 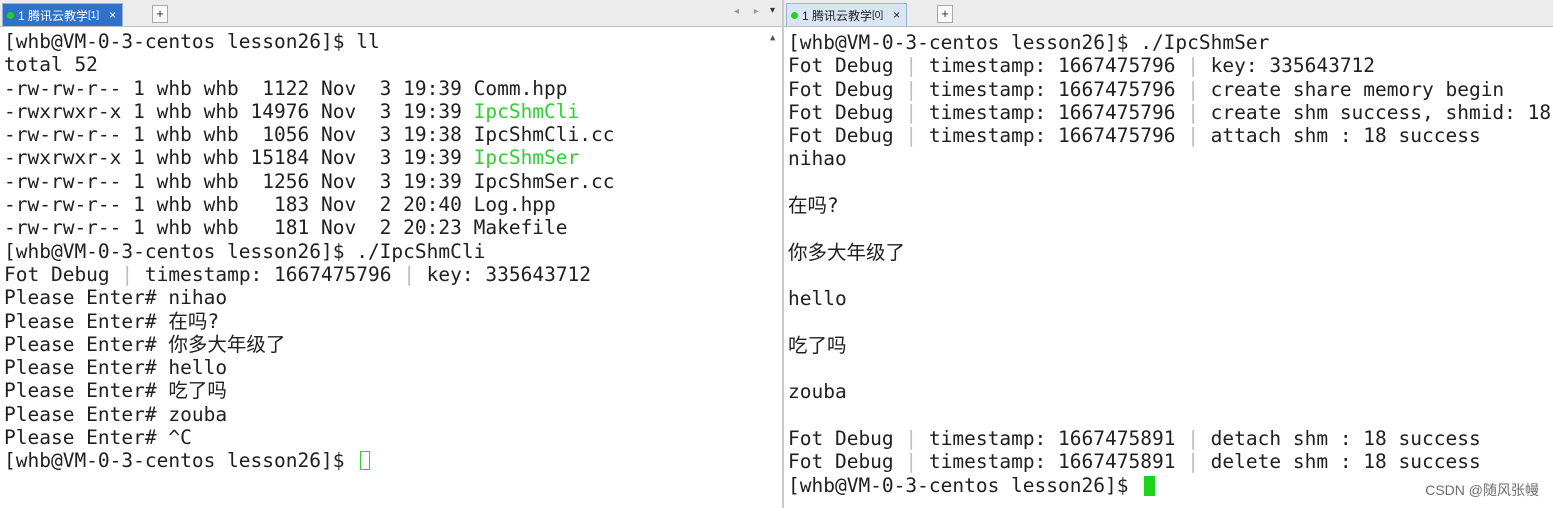 What do you see at coordinates (180, 461) in the screenshot?
I see `line-text: [whb@VM-0-3-centos lesson26]$` at bounding box center [180, 461].